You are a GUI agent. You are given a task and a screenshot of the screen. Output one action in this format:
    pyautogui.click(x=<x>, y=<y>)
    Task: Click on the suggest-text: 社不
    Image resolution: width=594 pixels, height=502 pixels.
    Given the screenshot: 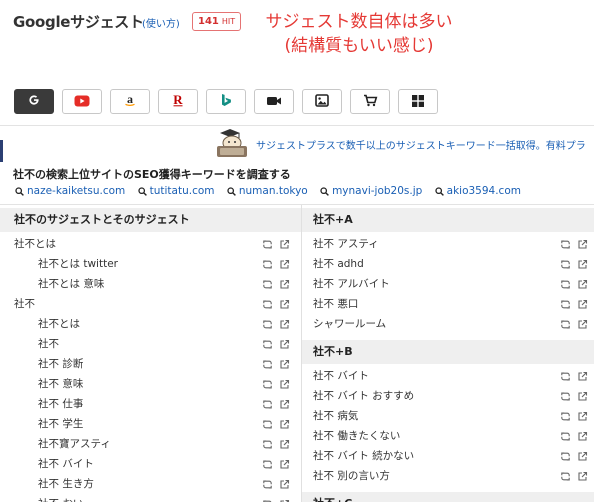 What is the action you would take?
    pyautogui.click(x=24, y=304)
    